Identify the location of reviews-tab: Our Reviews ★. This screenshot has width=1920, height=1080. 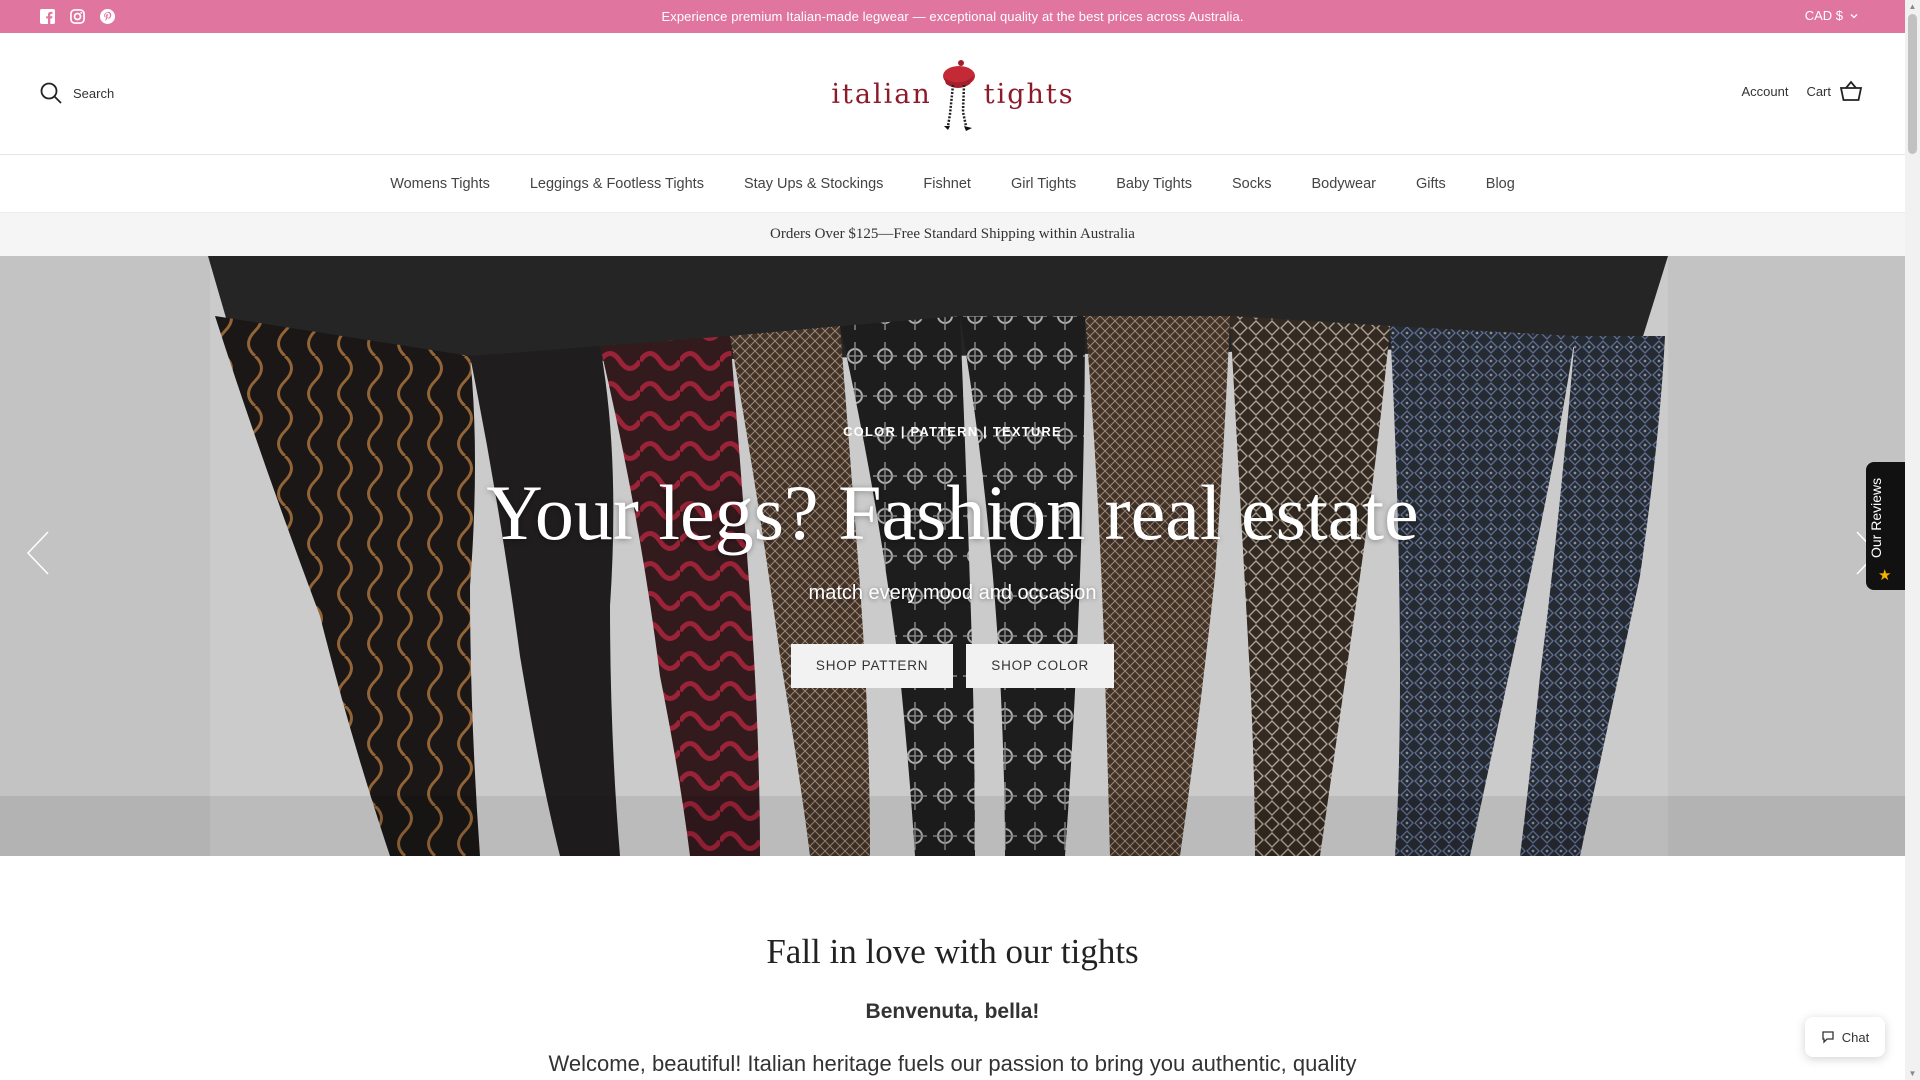
(1886, 526).